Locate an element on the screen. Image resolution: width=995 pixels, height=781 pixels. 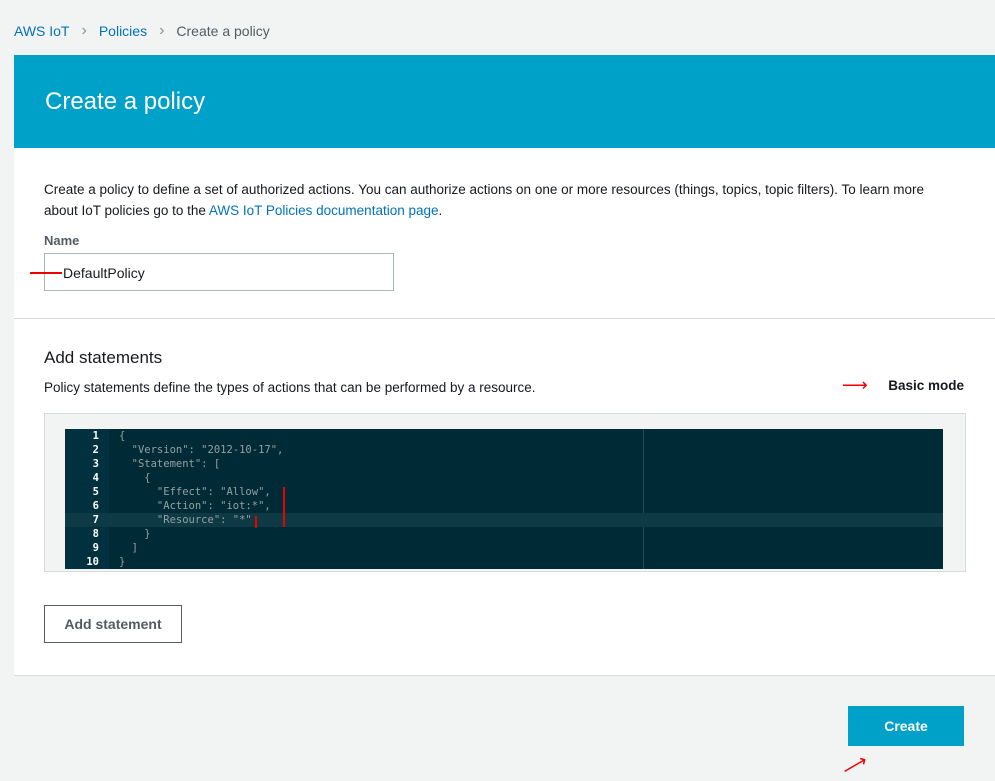
cursor-mark is located at coordinates (256, 522).